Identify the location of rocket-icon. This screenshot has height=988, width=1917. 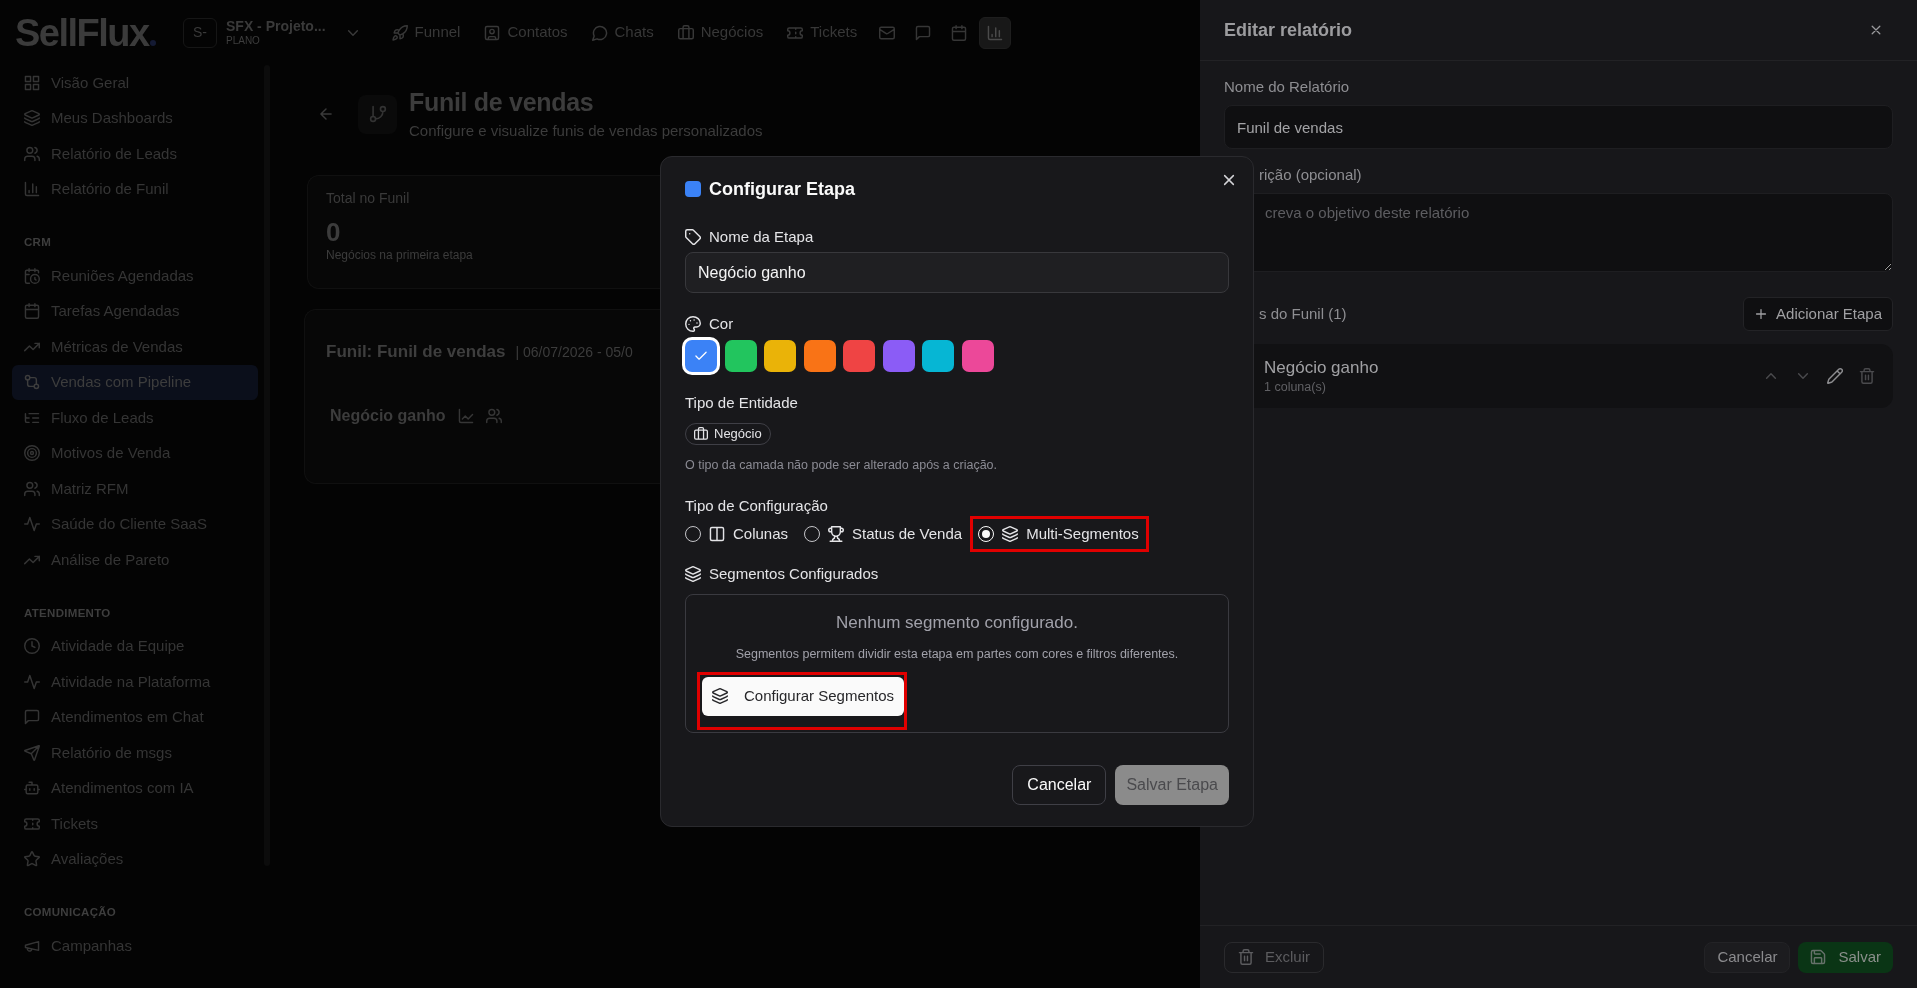
(399, 32).